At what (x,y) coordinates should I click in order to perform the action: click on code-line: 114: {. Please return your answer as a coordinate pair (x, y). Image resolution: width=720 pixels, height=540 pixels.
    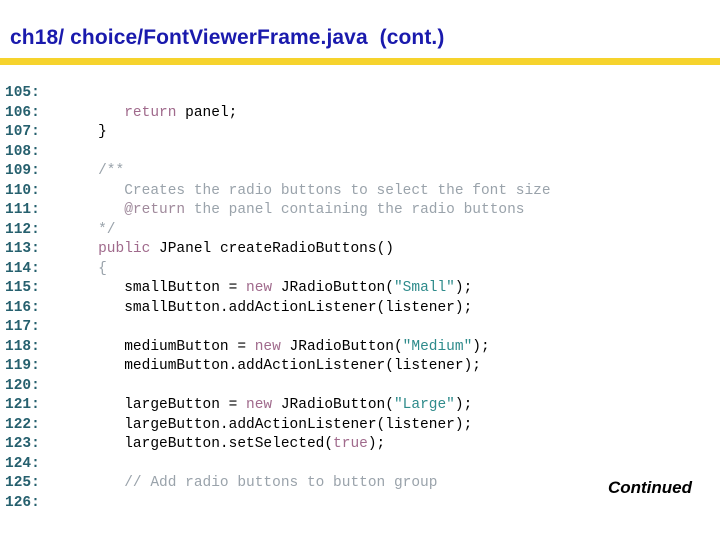
    Looking at the image, I should click on (360, 270).